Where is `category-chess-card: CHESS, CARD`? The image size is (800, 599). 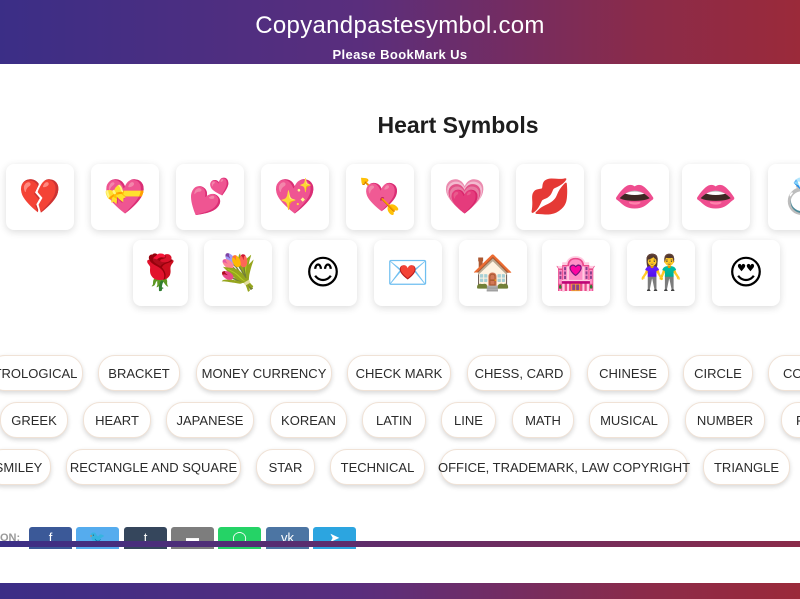
category-chess-card: CHESS, CARD is located at coordinates (519, 373).